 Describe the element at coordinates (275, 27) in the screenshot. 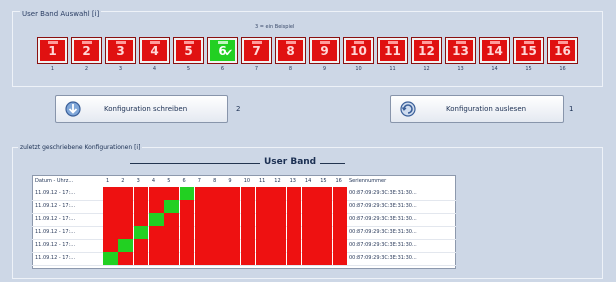

I see `band-hint: 3 = ein Beispiel` at that location.